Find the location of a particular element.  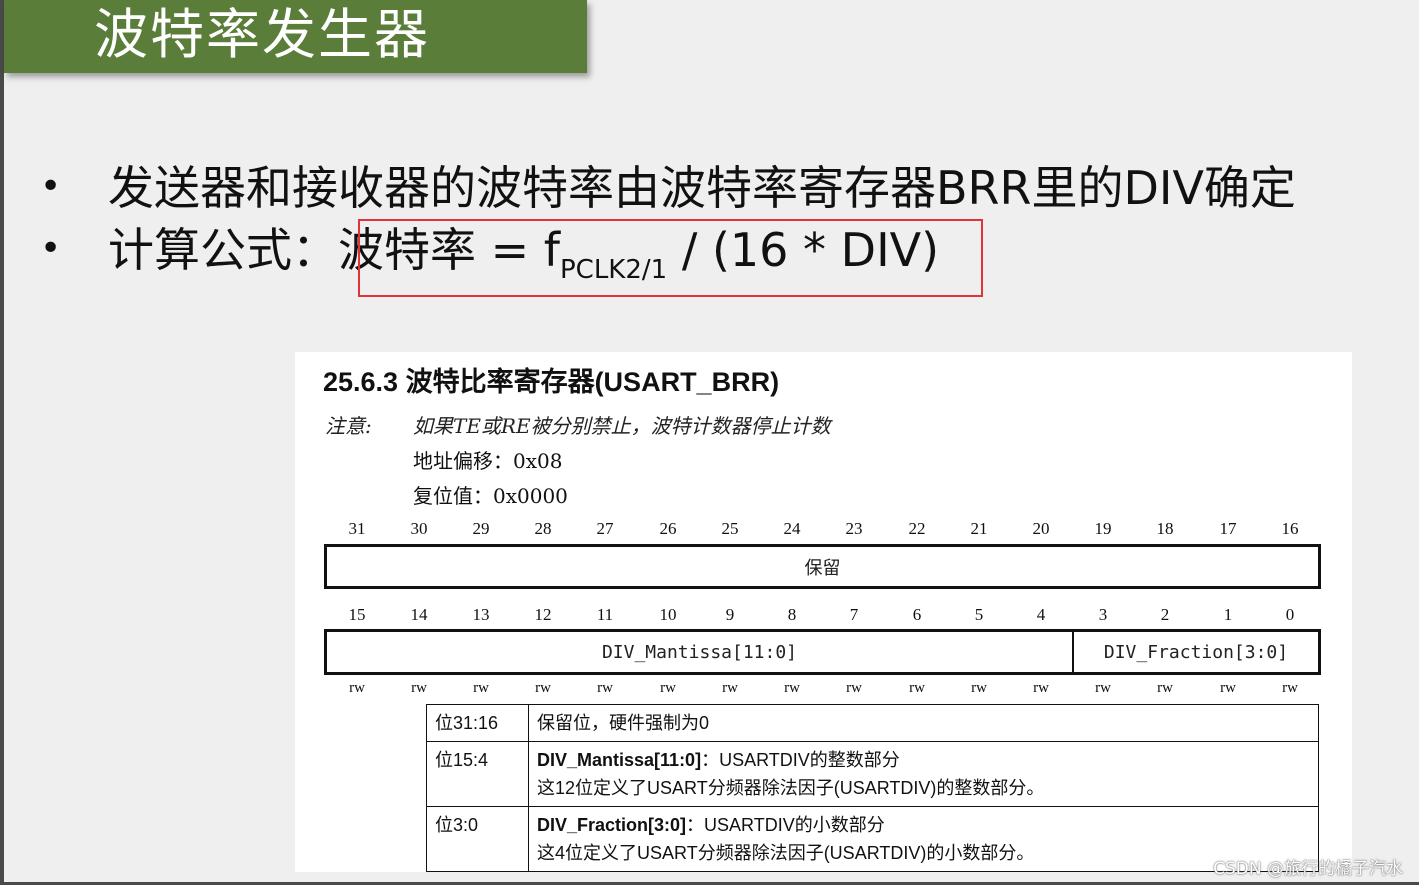

bullet-baud-source: • 发送器和接收器的波特率由波特率寄存器BRR里的DIV确定 is located at coordinates (668, 185).